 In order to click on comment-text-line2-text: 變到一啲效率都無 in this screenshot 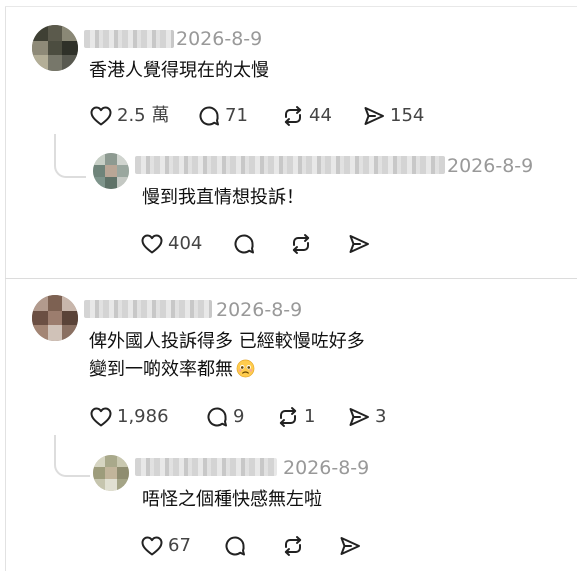, I will do `click(161, 369)`.